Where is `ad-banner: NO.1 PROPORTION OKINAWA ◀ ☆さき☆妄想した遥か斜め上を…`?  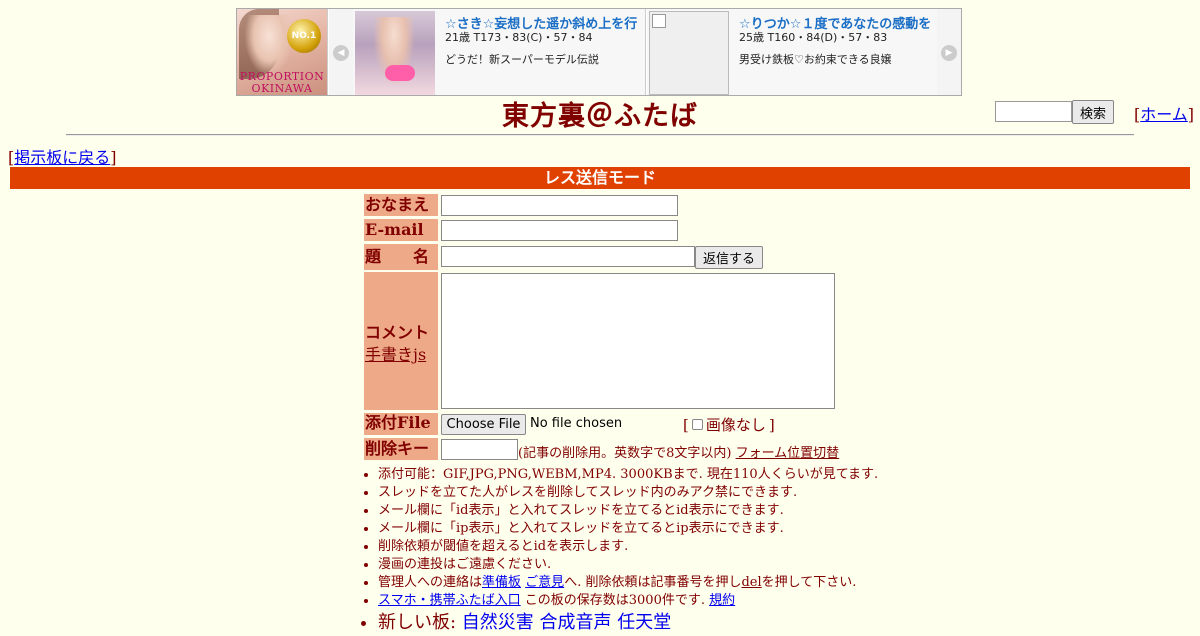
ad-banner: NO.1 PROPORTION OKINAWA ◀ ☆さき☆妄想した遥か斜め上を… is located at coordinates (599, 52).